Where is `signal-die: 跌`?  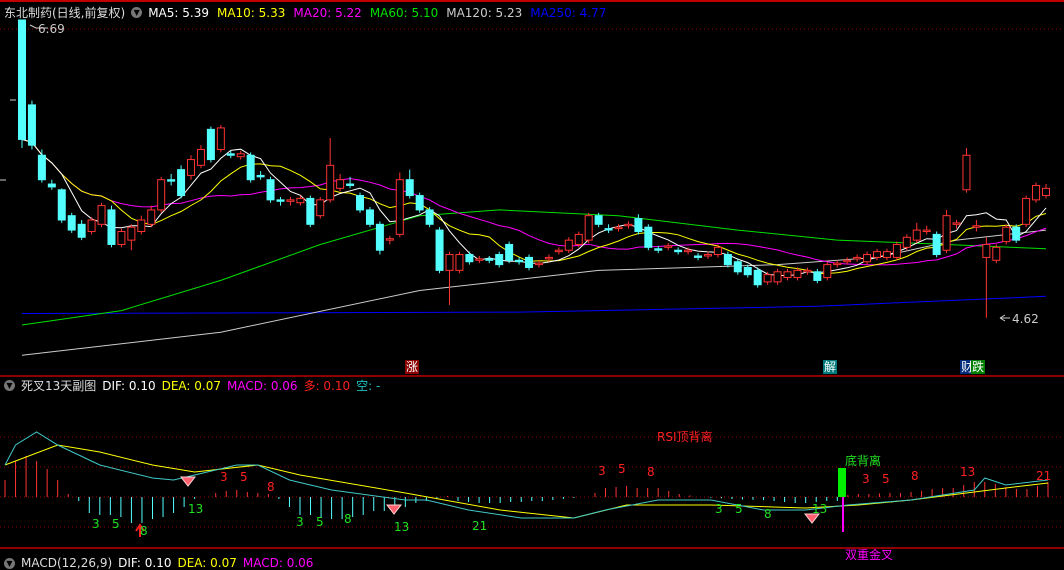
signal-die: 跌 is located at coordinates (978, 367).